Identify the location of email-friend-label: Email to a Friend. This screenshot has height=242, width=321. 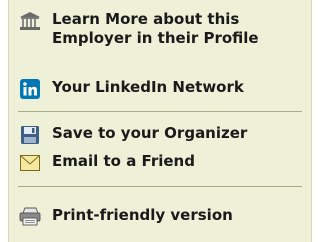
(123, 161).